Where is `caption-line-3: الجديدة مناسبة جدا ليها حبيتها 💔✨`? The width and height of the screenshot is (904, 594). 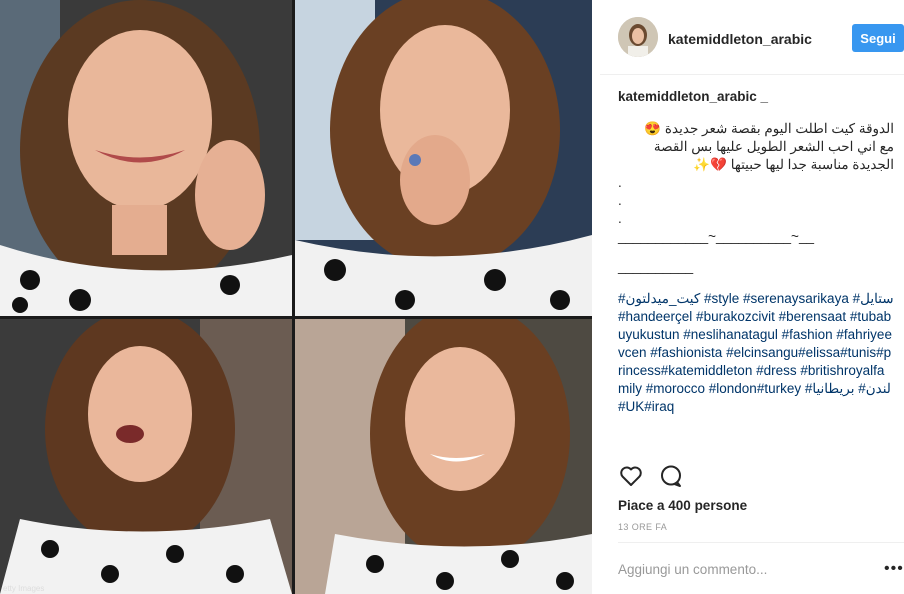 caption-line-3: الجديدة مناسبة جدا ليها حبيتها 💔✨ is located at coordinates (793, 164).